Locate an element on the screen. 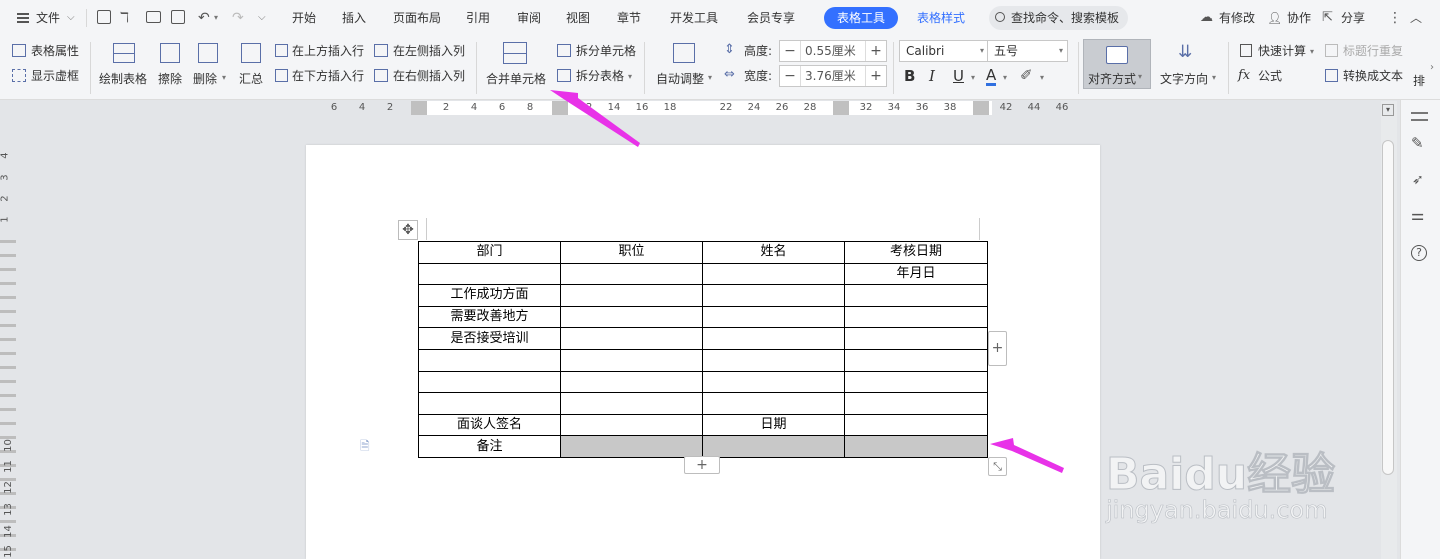 Image resolution: width=1440 pixels, height=559 pixels. underline-icon: U is located at coordinates (958, 76).